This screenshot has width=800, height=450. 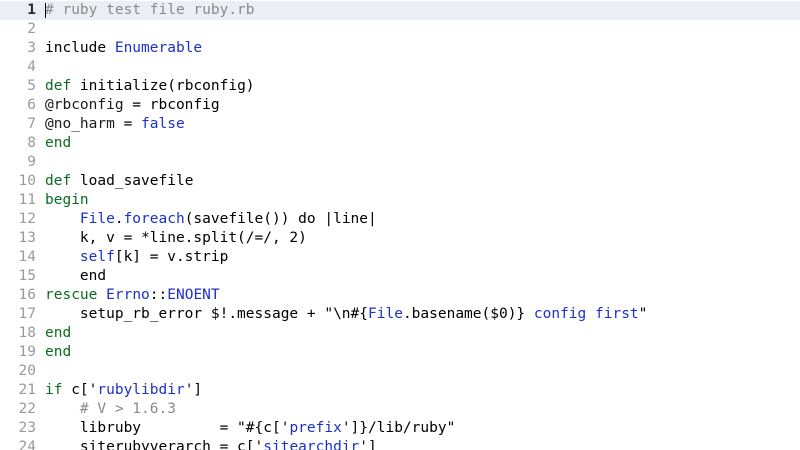 I want to click on code-line: 3 include Enumerable, so click(x=400, y=48).